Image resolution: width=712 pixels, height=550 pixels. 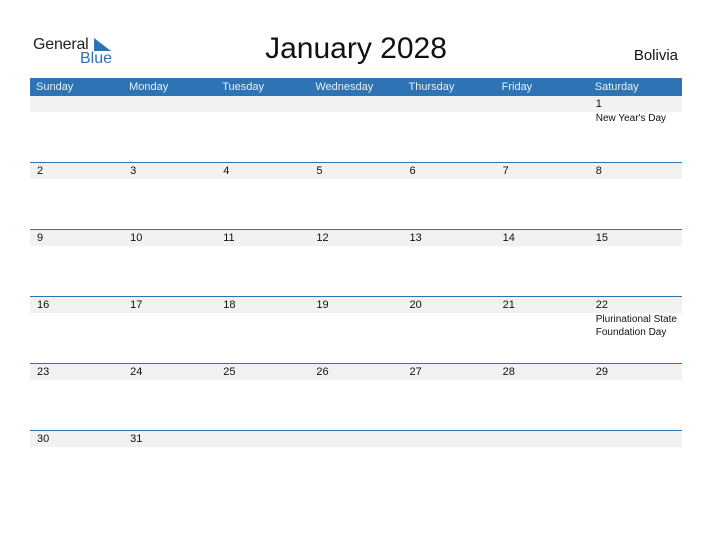 What do you see at coordinates (598, 104) in the screenshot?
I see `day-number: 1` at bounding box center [598, 104].